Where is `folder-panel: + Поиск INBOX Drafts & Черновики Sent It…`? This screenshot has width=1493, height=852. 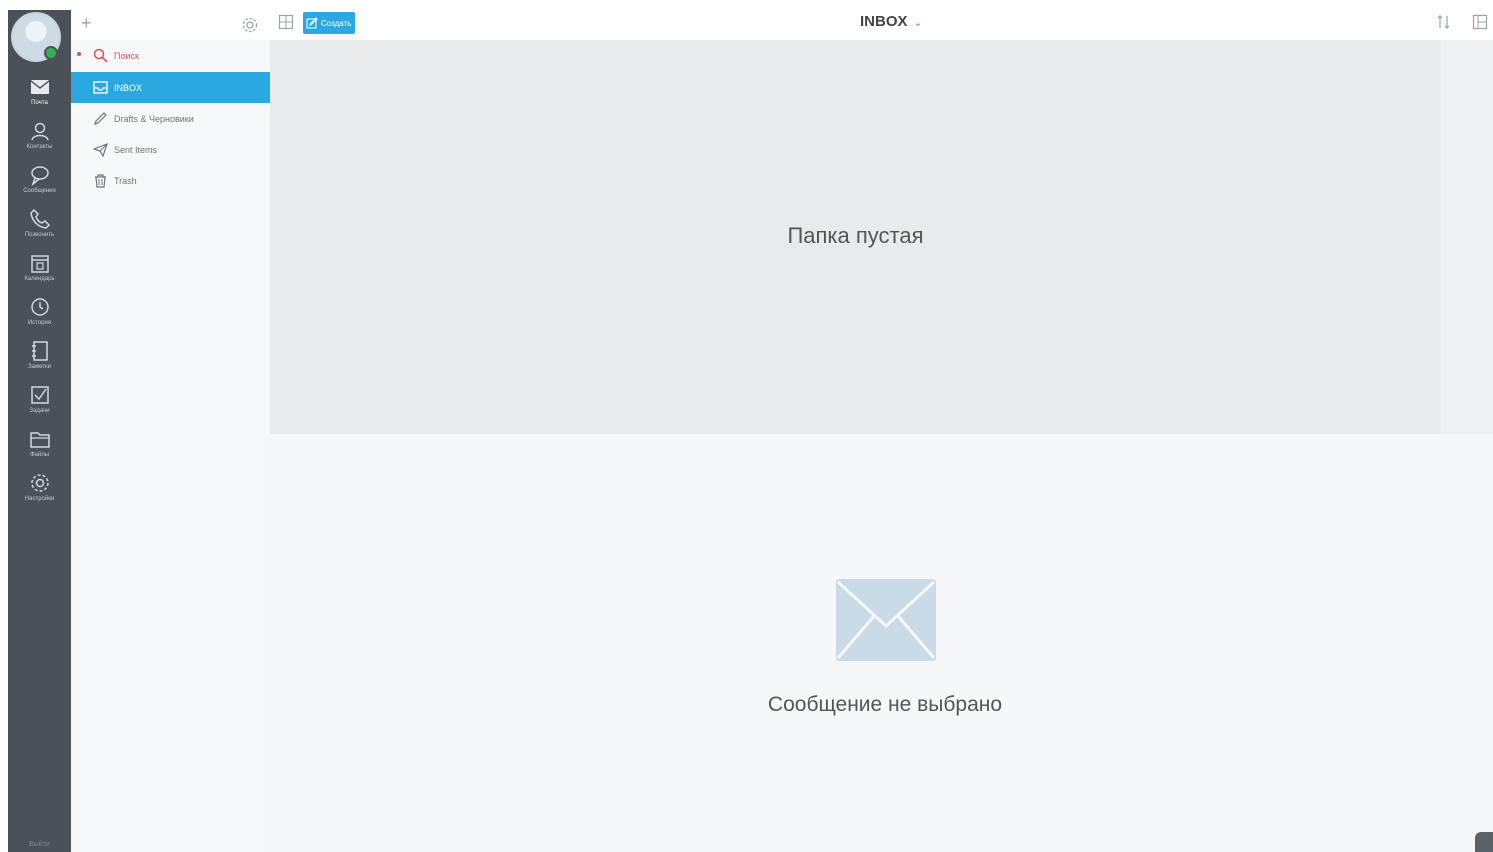
folder-panel: + Поиск INBOX Drafts & Черновики Sent It… is located at coordinates (170, 431).